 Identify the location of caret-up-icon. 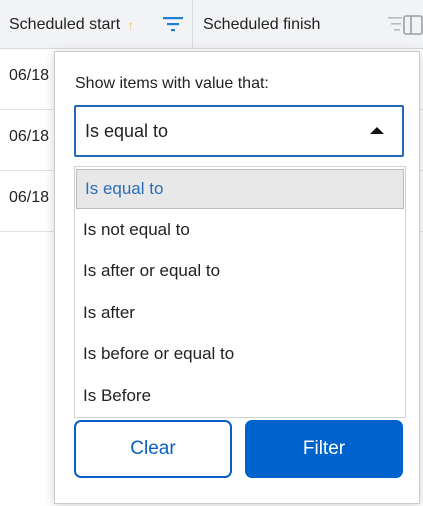
(377, 130).